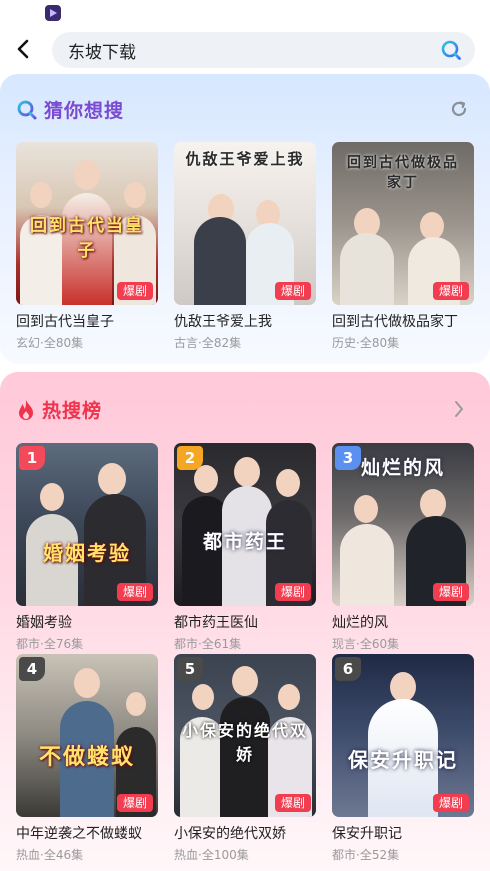  I want to click on hot-section-header: 热搜榜, so click(59, 409).